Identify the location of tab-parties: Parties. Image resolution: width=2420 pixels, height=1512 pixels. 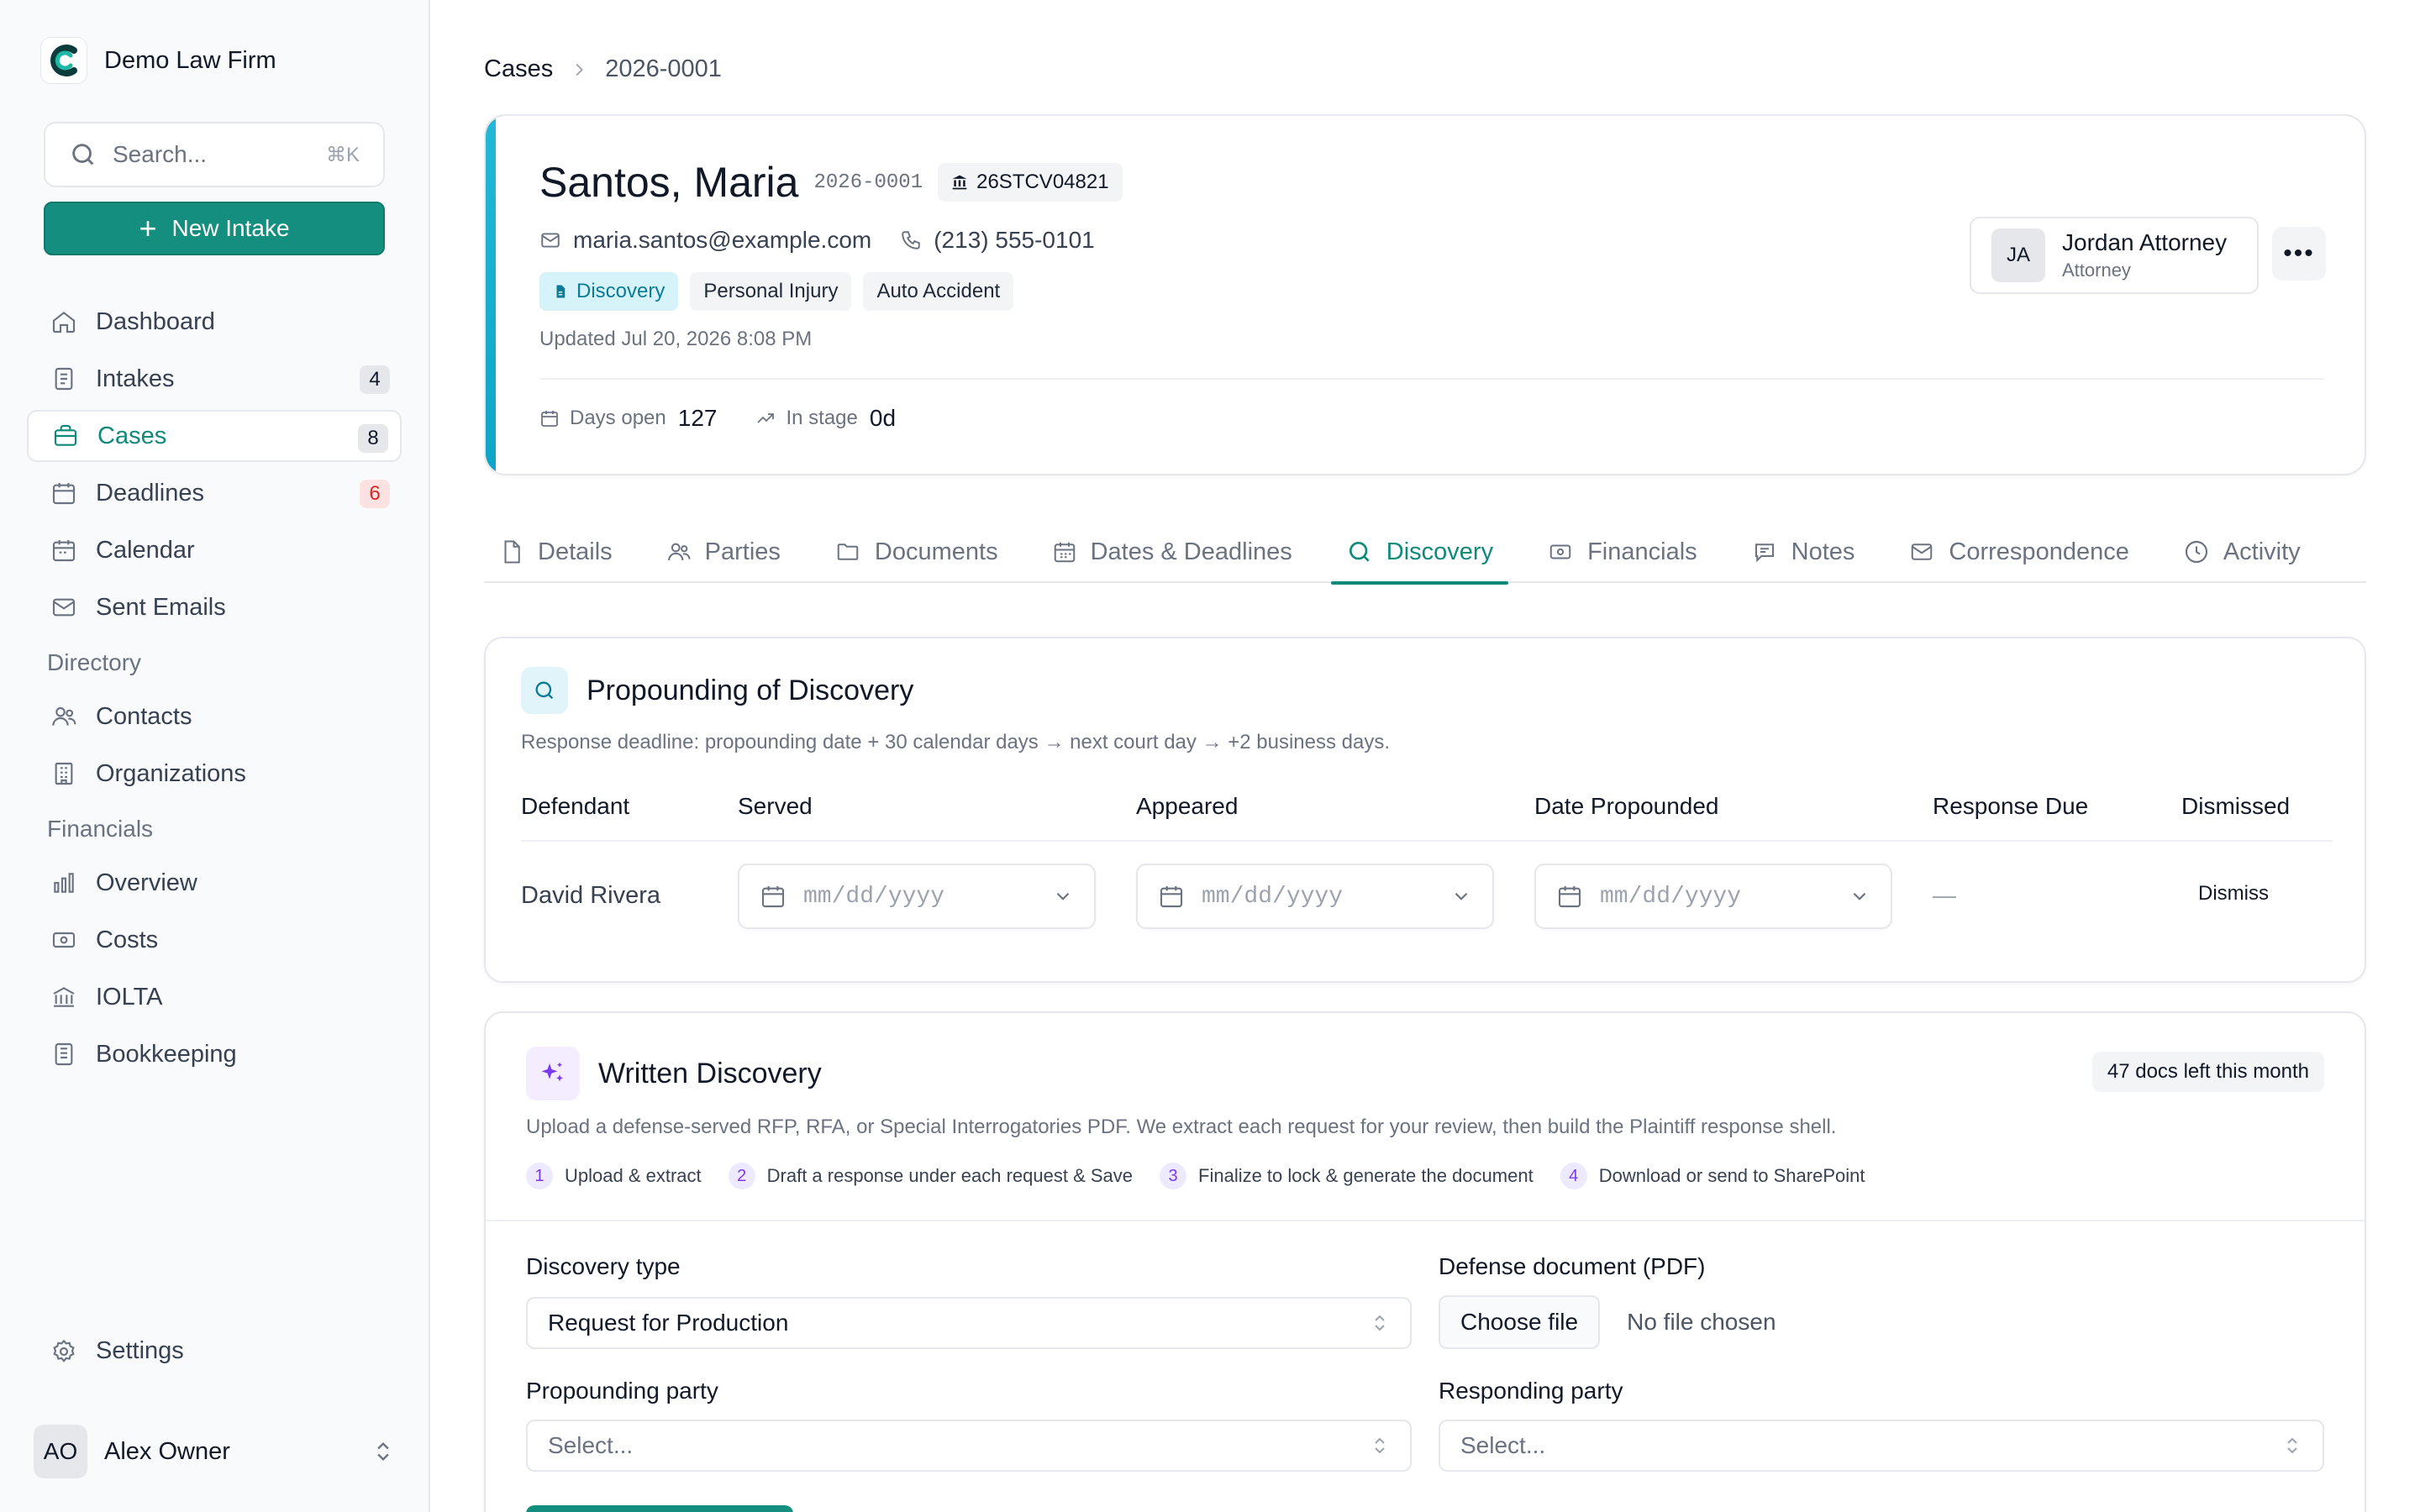
(723, 552).